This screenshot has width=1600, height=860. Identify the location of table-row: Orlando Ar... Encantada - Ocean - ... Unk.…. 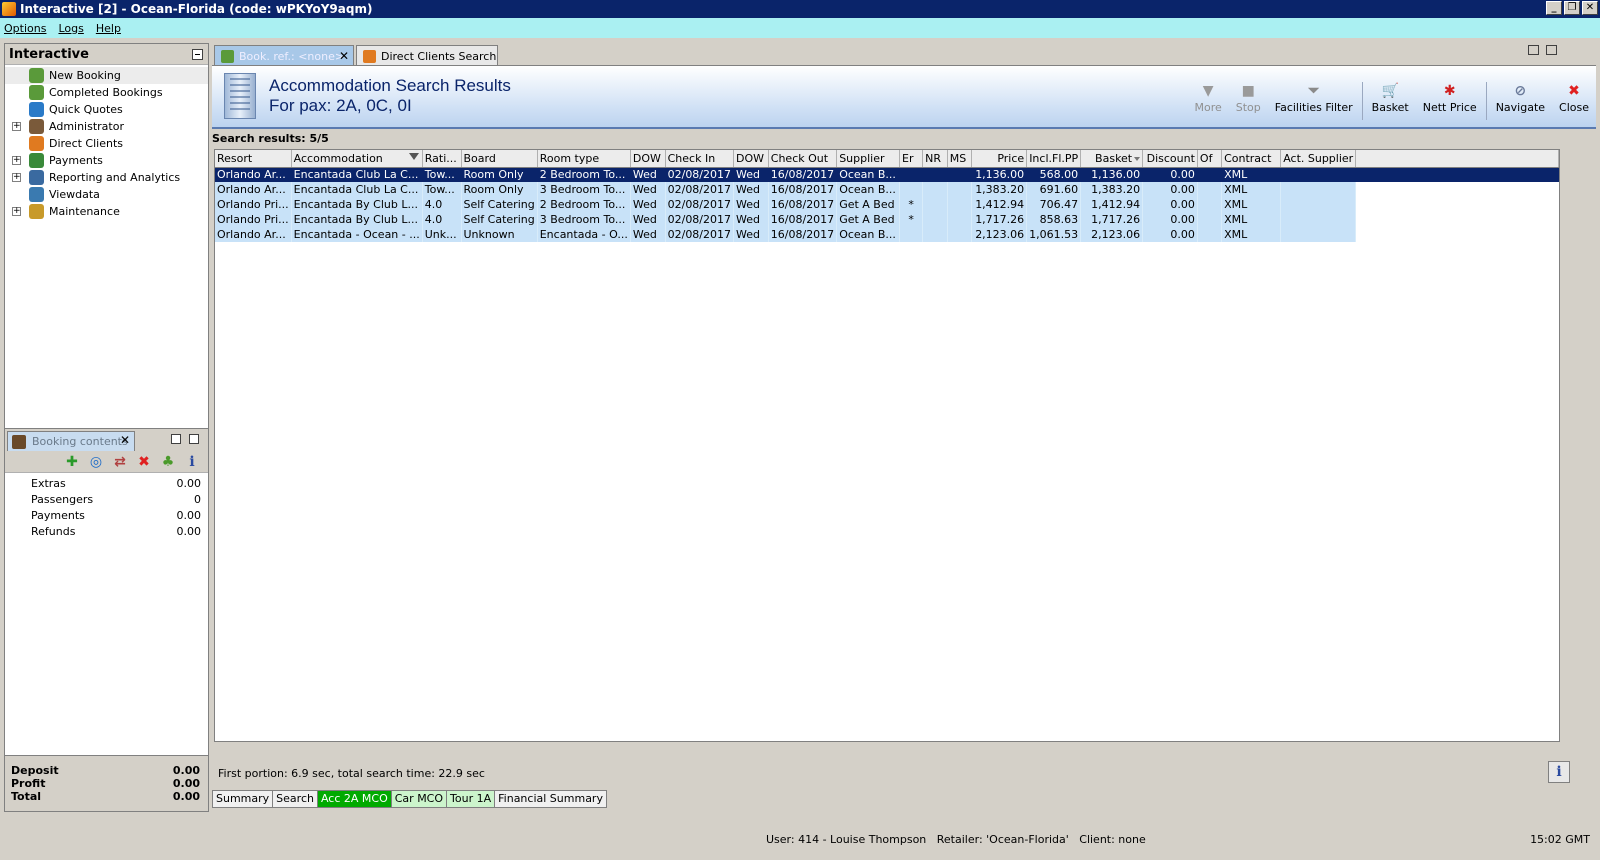
(887, 234).